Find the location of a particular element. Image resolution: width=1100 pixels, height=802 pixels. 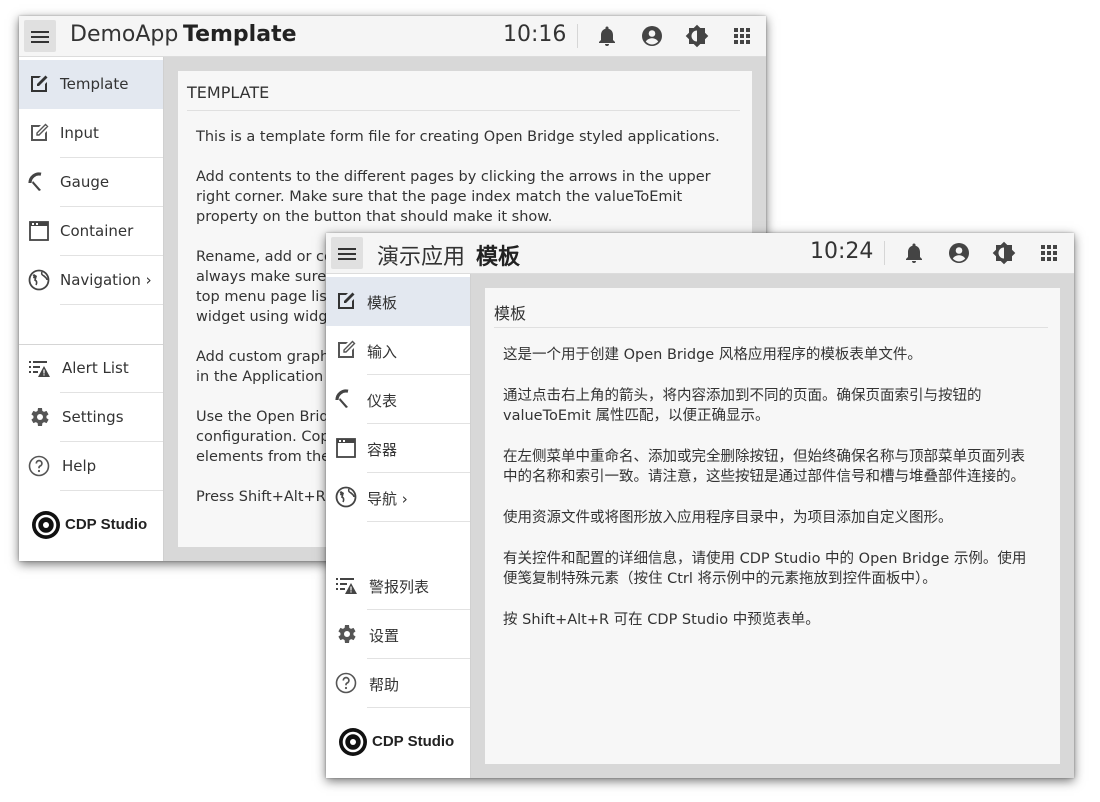

nav-item-label: Container is located at coordinates (97, 231).